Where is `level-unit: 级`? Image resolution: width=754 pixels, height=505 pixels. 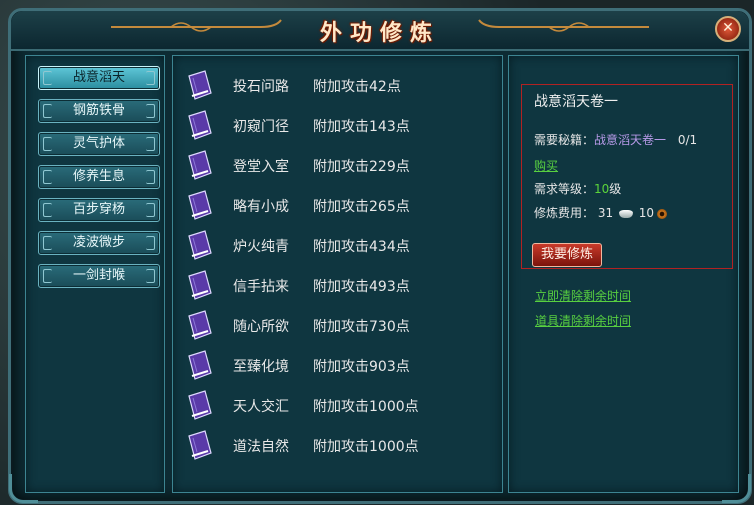
level-unit: 级 is located at coordinates (615, 189).